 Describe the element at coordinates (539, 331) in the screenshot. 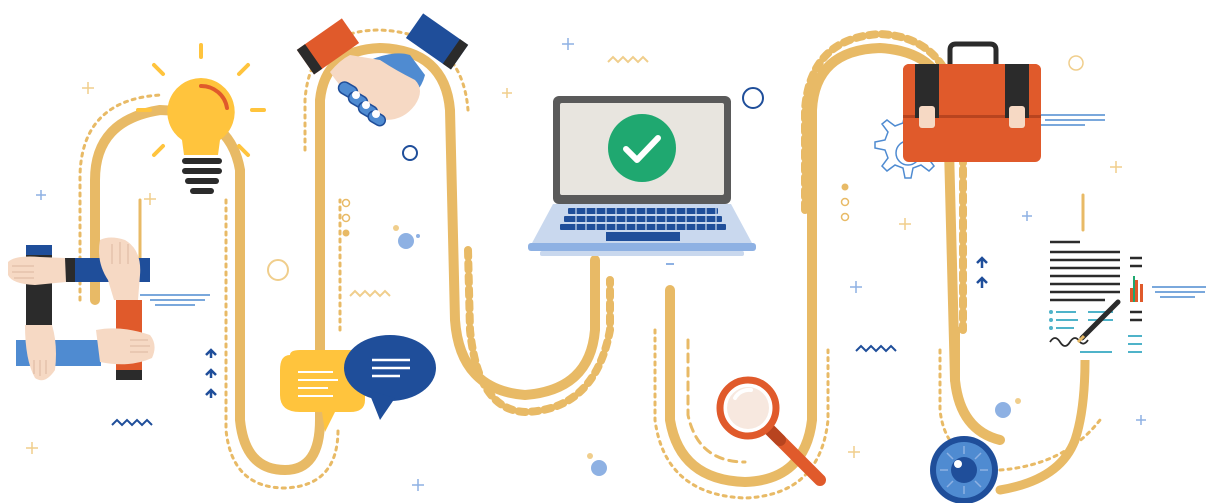

I see `road-thick-dash-lane` at that location.